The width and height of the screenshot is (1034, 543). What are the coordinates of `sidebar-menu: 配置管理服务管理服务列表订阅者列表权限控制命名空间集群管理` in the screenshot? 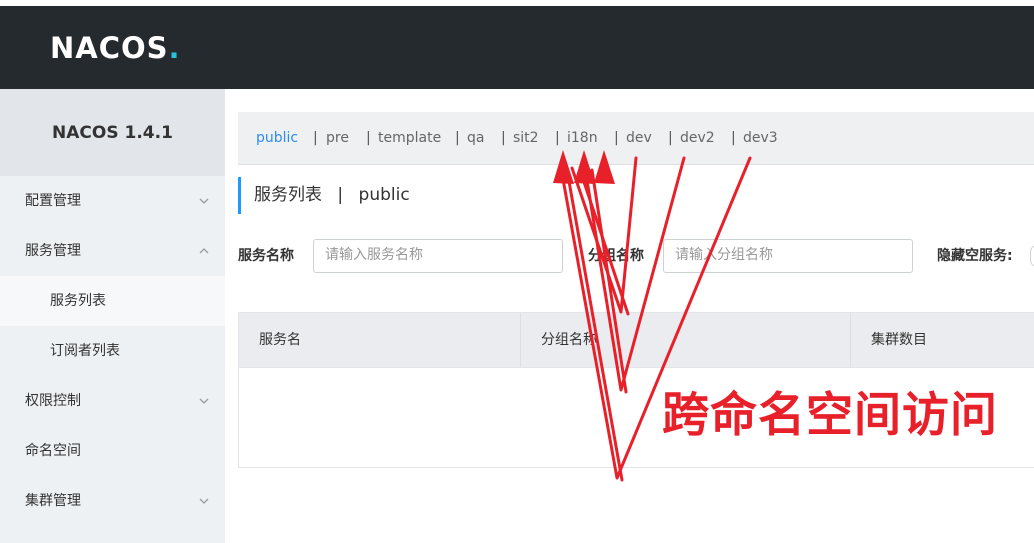 It's located at (112, 351).